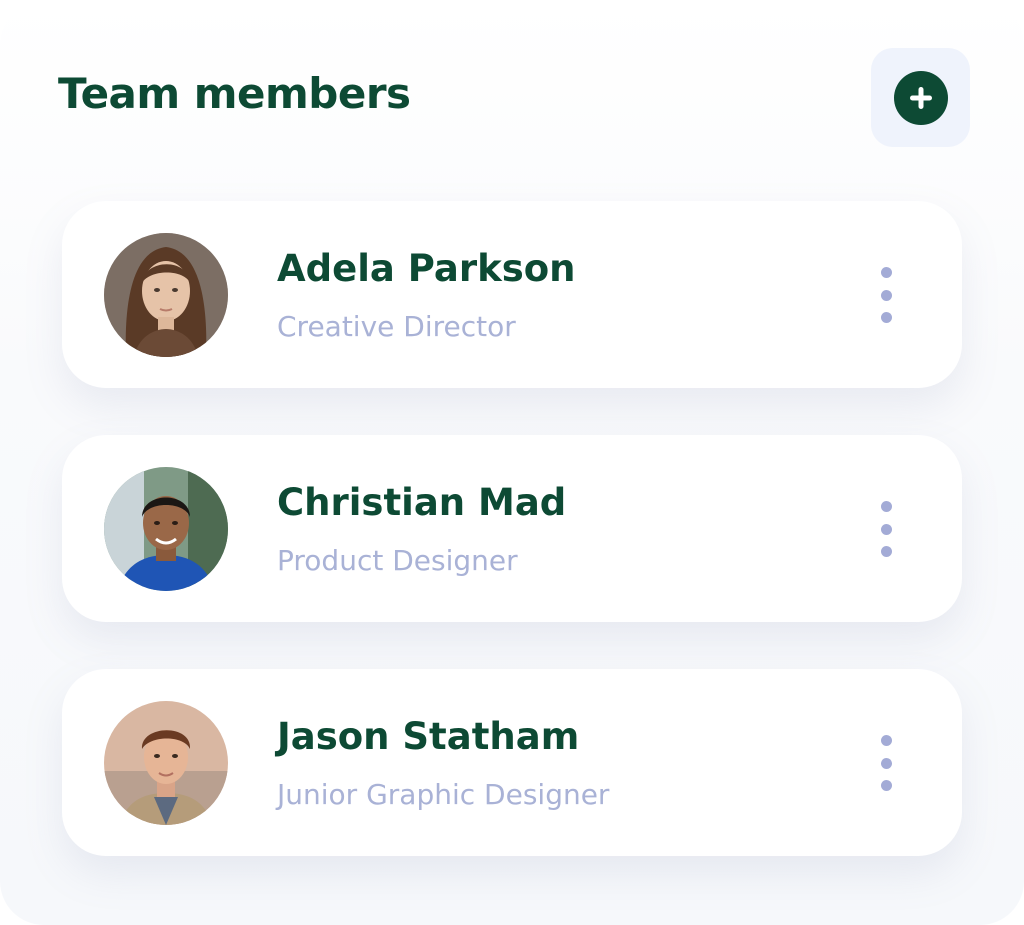 The image size is (1024, 925). Describe the element at coordinates (422, 502) in the screenshot. I see `member-name: Christian Mad` at that location.